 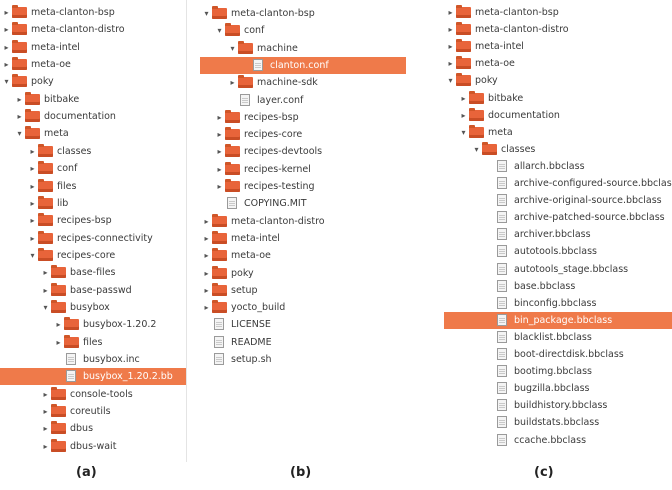 What do you see at coordinates (558, 251) in the screenshot?
I see `tree-row-autotools-bbclass: autotools.bbclass` at bounding box center [558, 251].